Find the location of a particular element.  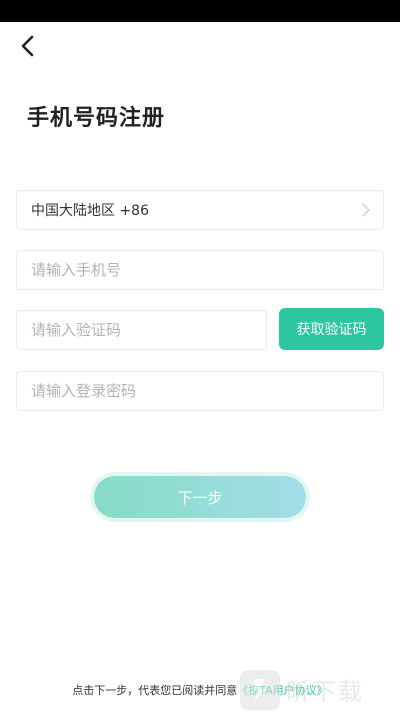

verification-code-input is located at coordinates (142, 330).